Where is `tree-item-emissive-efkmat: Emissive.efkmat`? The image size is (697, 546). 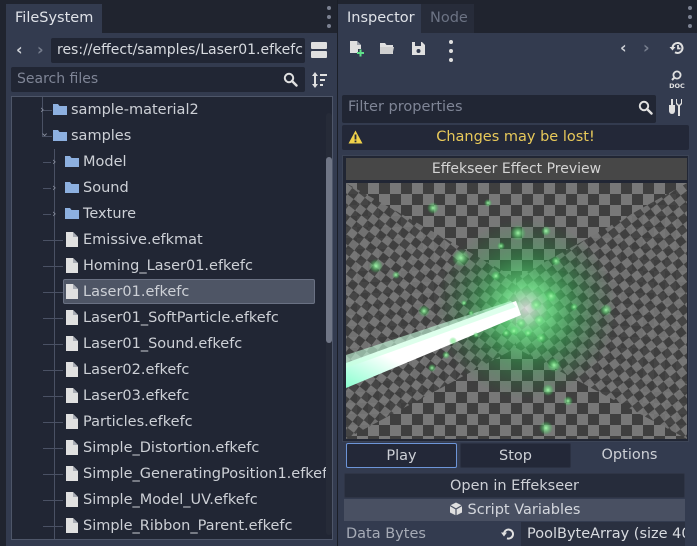
tree-item-emissive-efkmat: Emissive.efkmat is located at coordinates (167, 240).